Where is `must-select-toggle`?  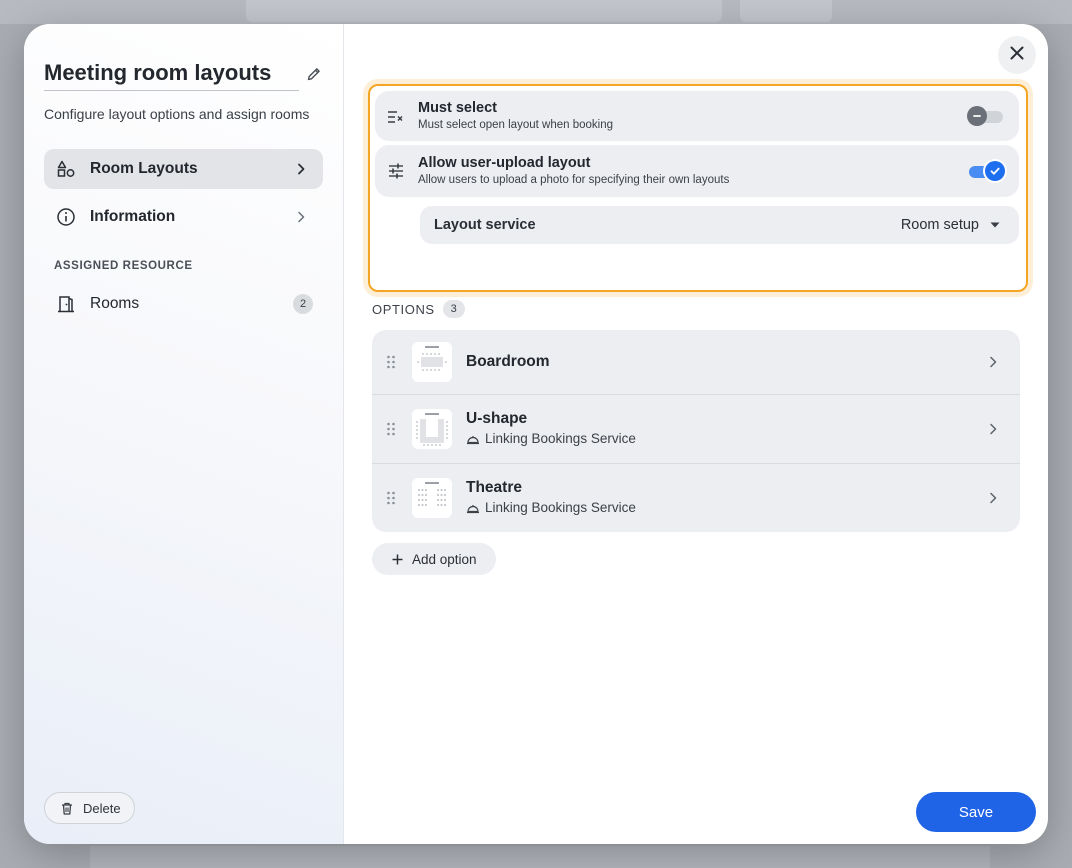
must-select-toggle is located at coordinates (986, 116).